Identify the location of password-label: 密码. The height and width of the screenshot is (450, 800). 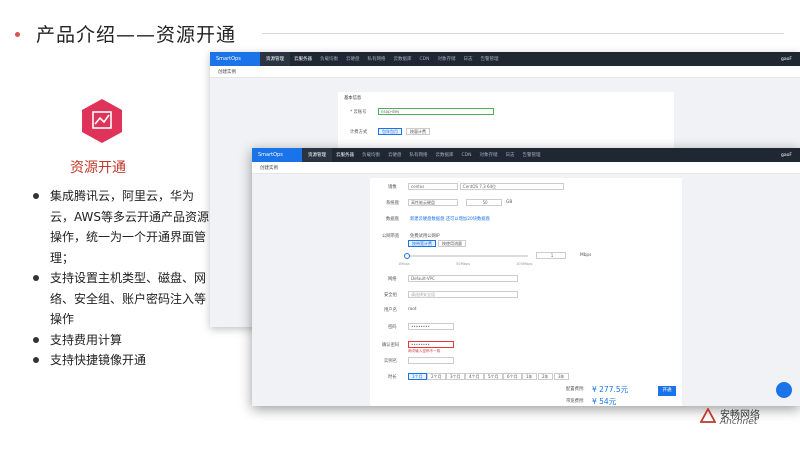
(392, 327).